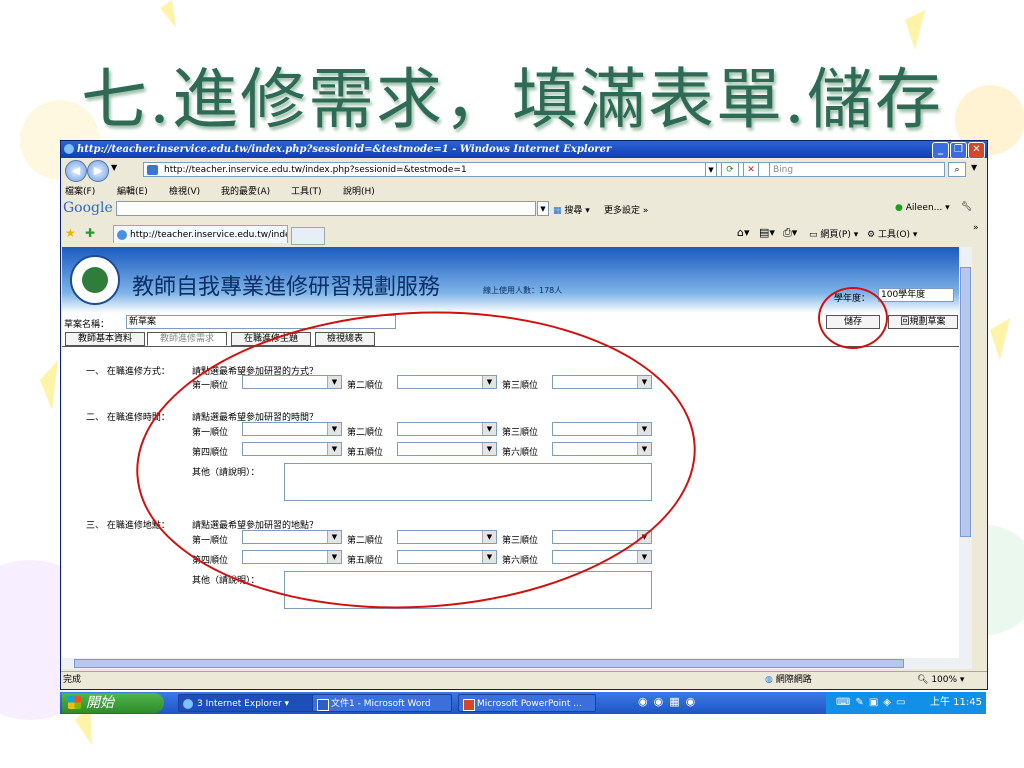  Describe the element at coordinates (966, 207) in the screenshot. I see `wrench-icon: 🔧︎` at that location.